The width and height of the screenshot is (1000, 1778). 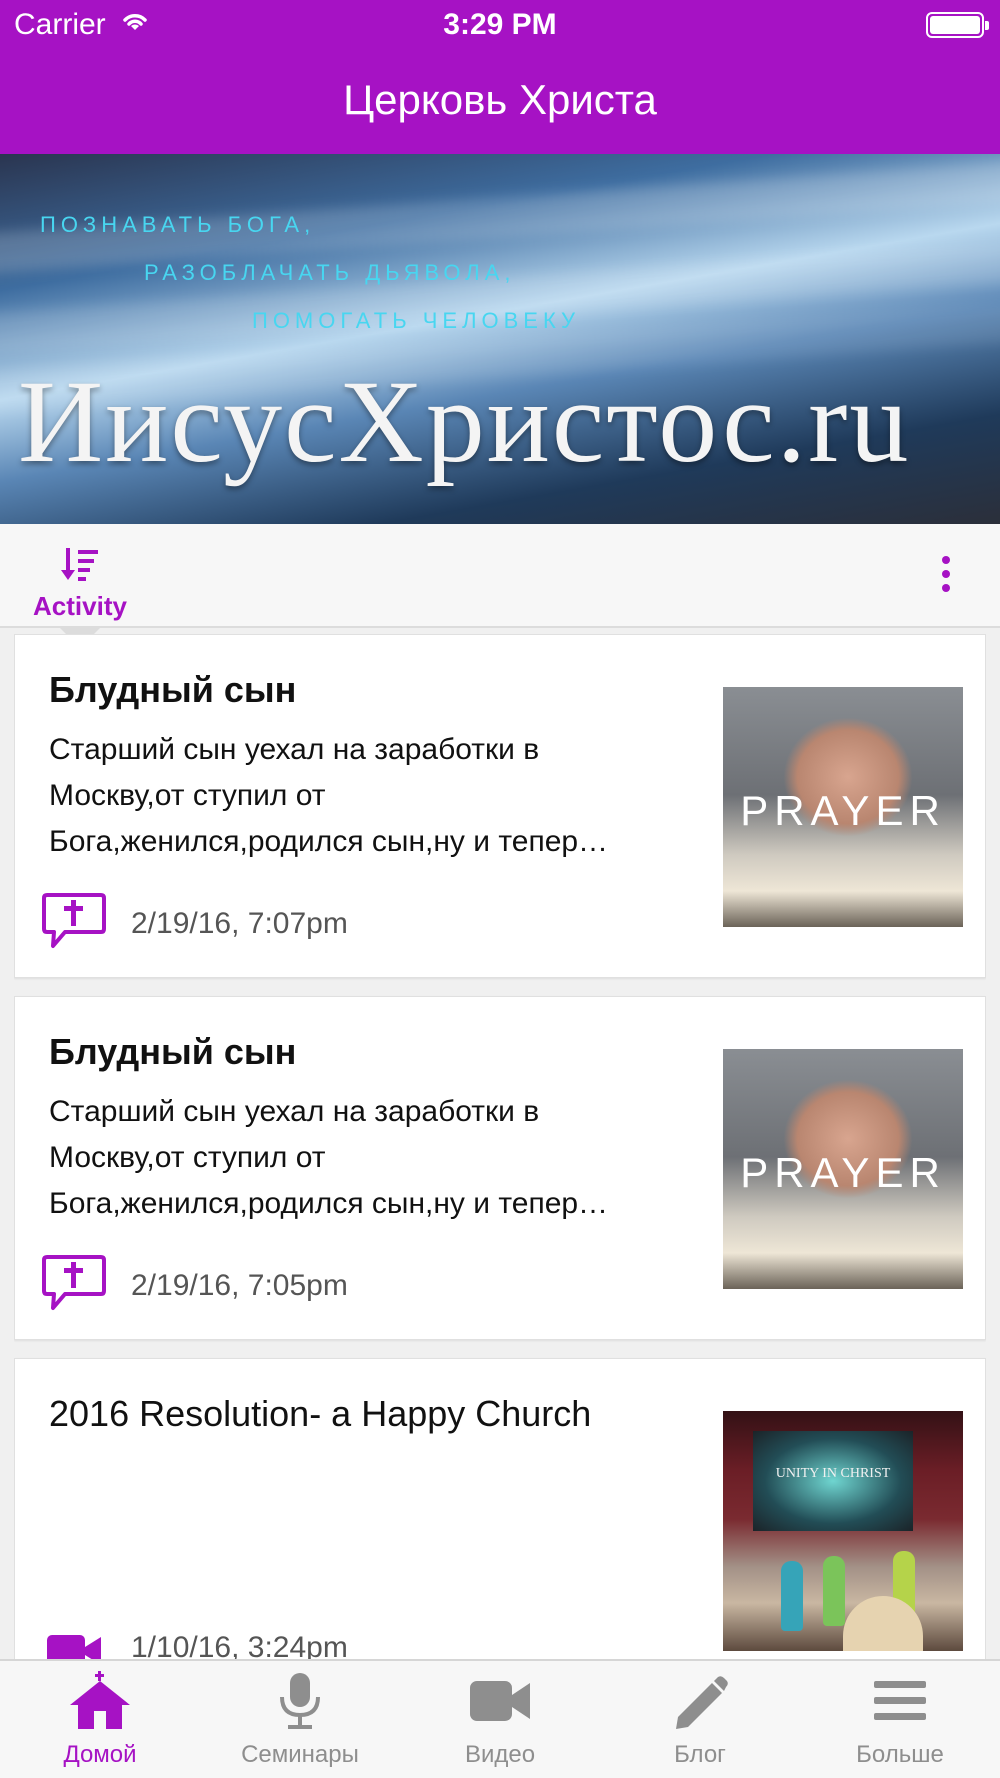 I want to click on menu-icon, so click(x=900, y=1701).